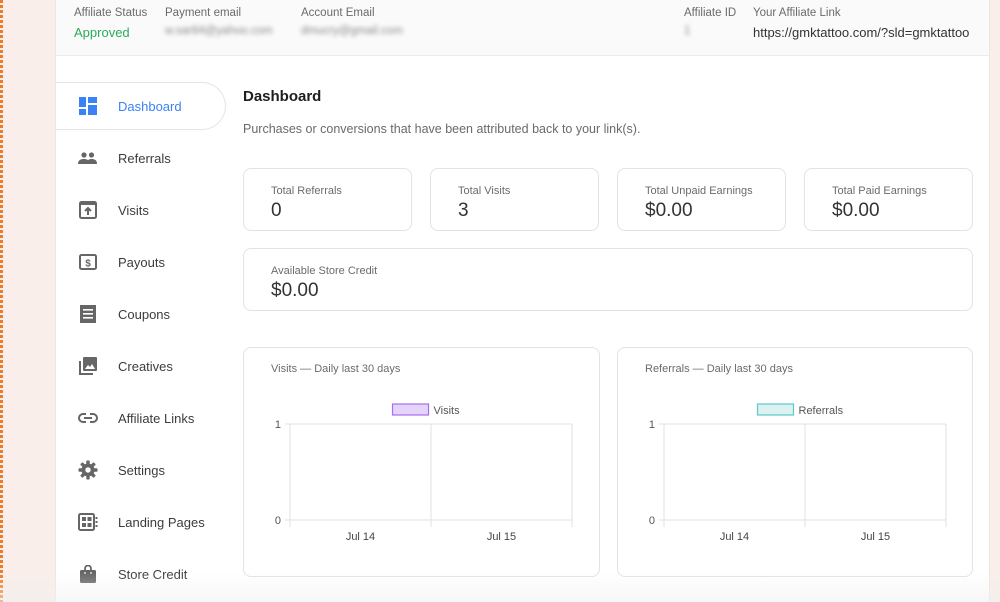 This screenshot has height=602, width=1000. I want to click on sidebar-item-label: Creatives, so click(145, 366).